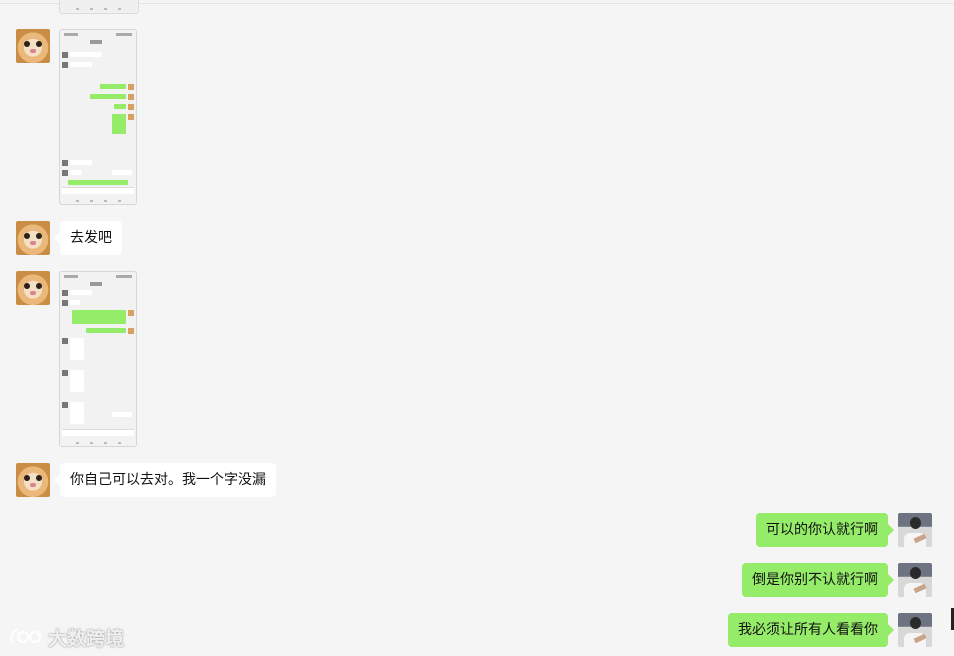 The image size is (954, 656). I want to click on previous-image-thumbnail, so click(99, 7).